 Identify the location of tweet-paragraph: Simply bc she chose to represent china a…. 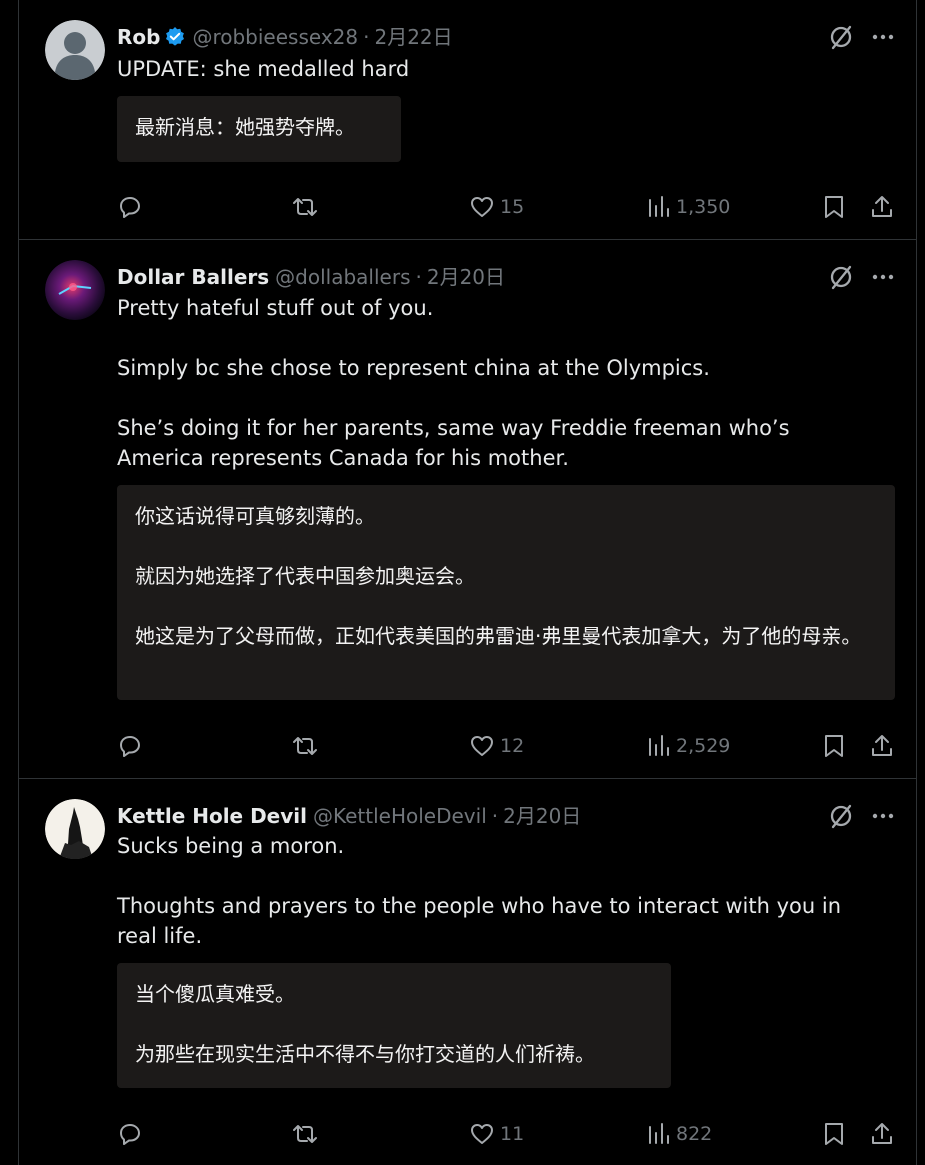
(413, 368).